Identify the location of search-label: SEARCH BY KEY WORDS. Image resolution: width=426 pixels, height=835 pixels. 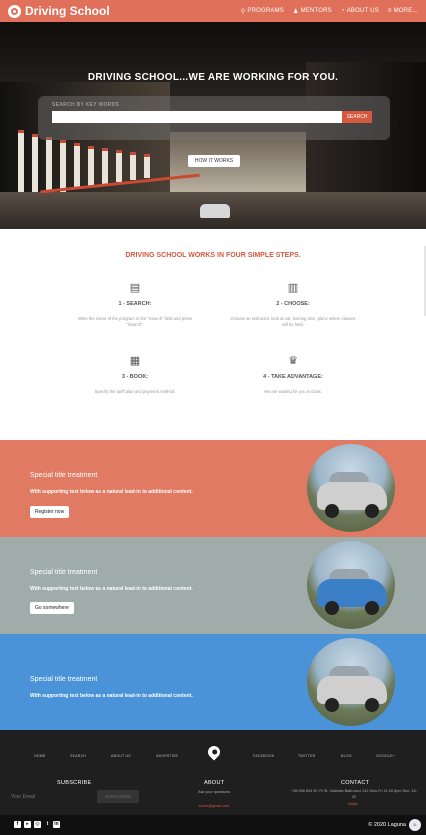
(86, 105).